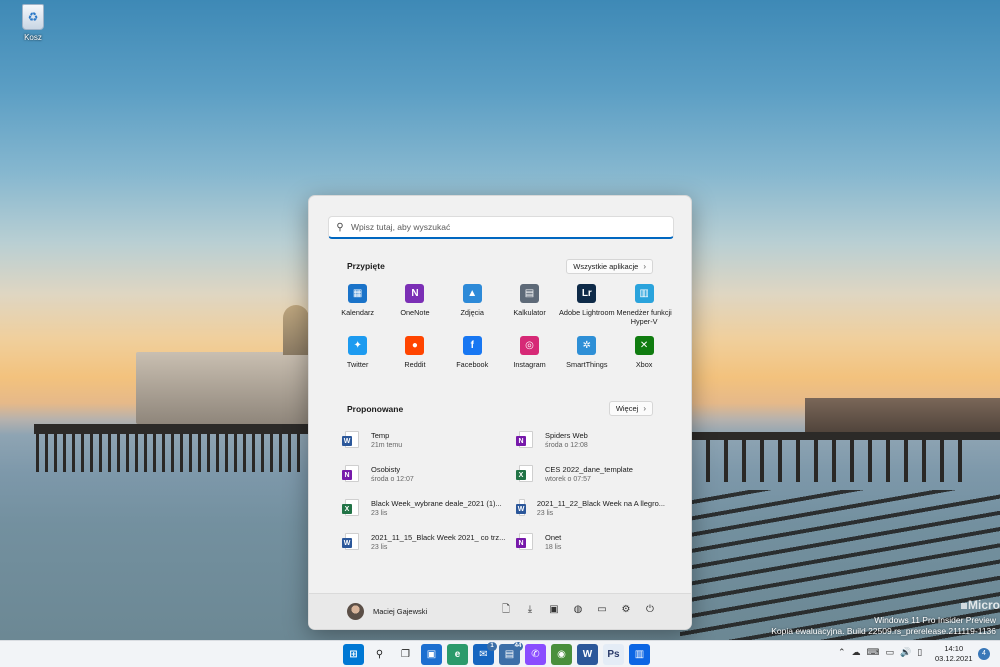 This screenshot has height=667, width=1000. Describe the element at coordinates (33, 23) in the screenshot. I see `desktop-icon-recycle-bin: Kosz` at that location.